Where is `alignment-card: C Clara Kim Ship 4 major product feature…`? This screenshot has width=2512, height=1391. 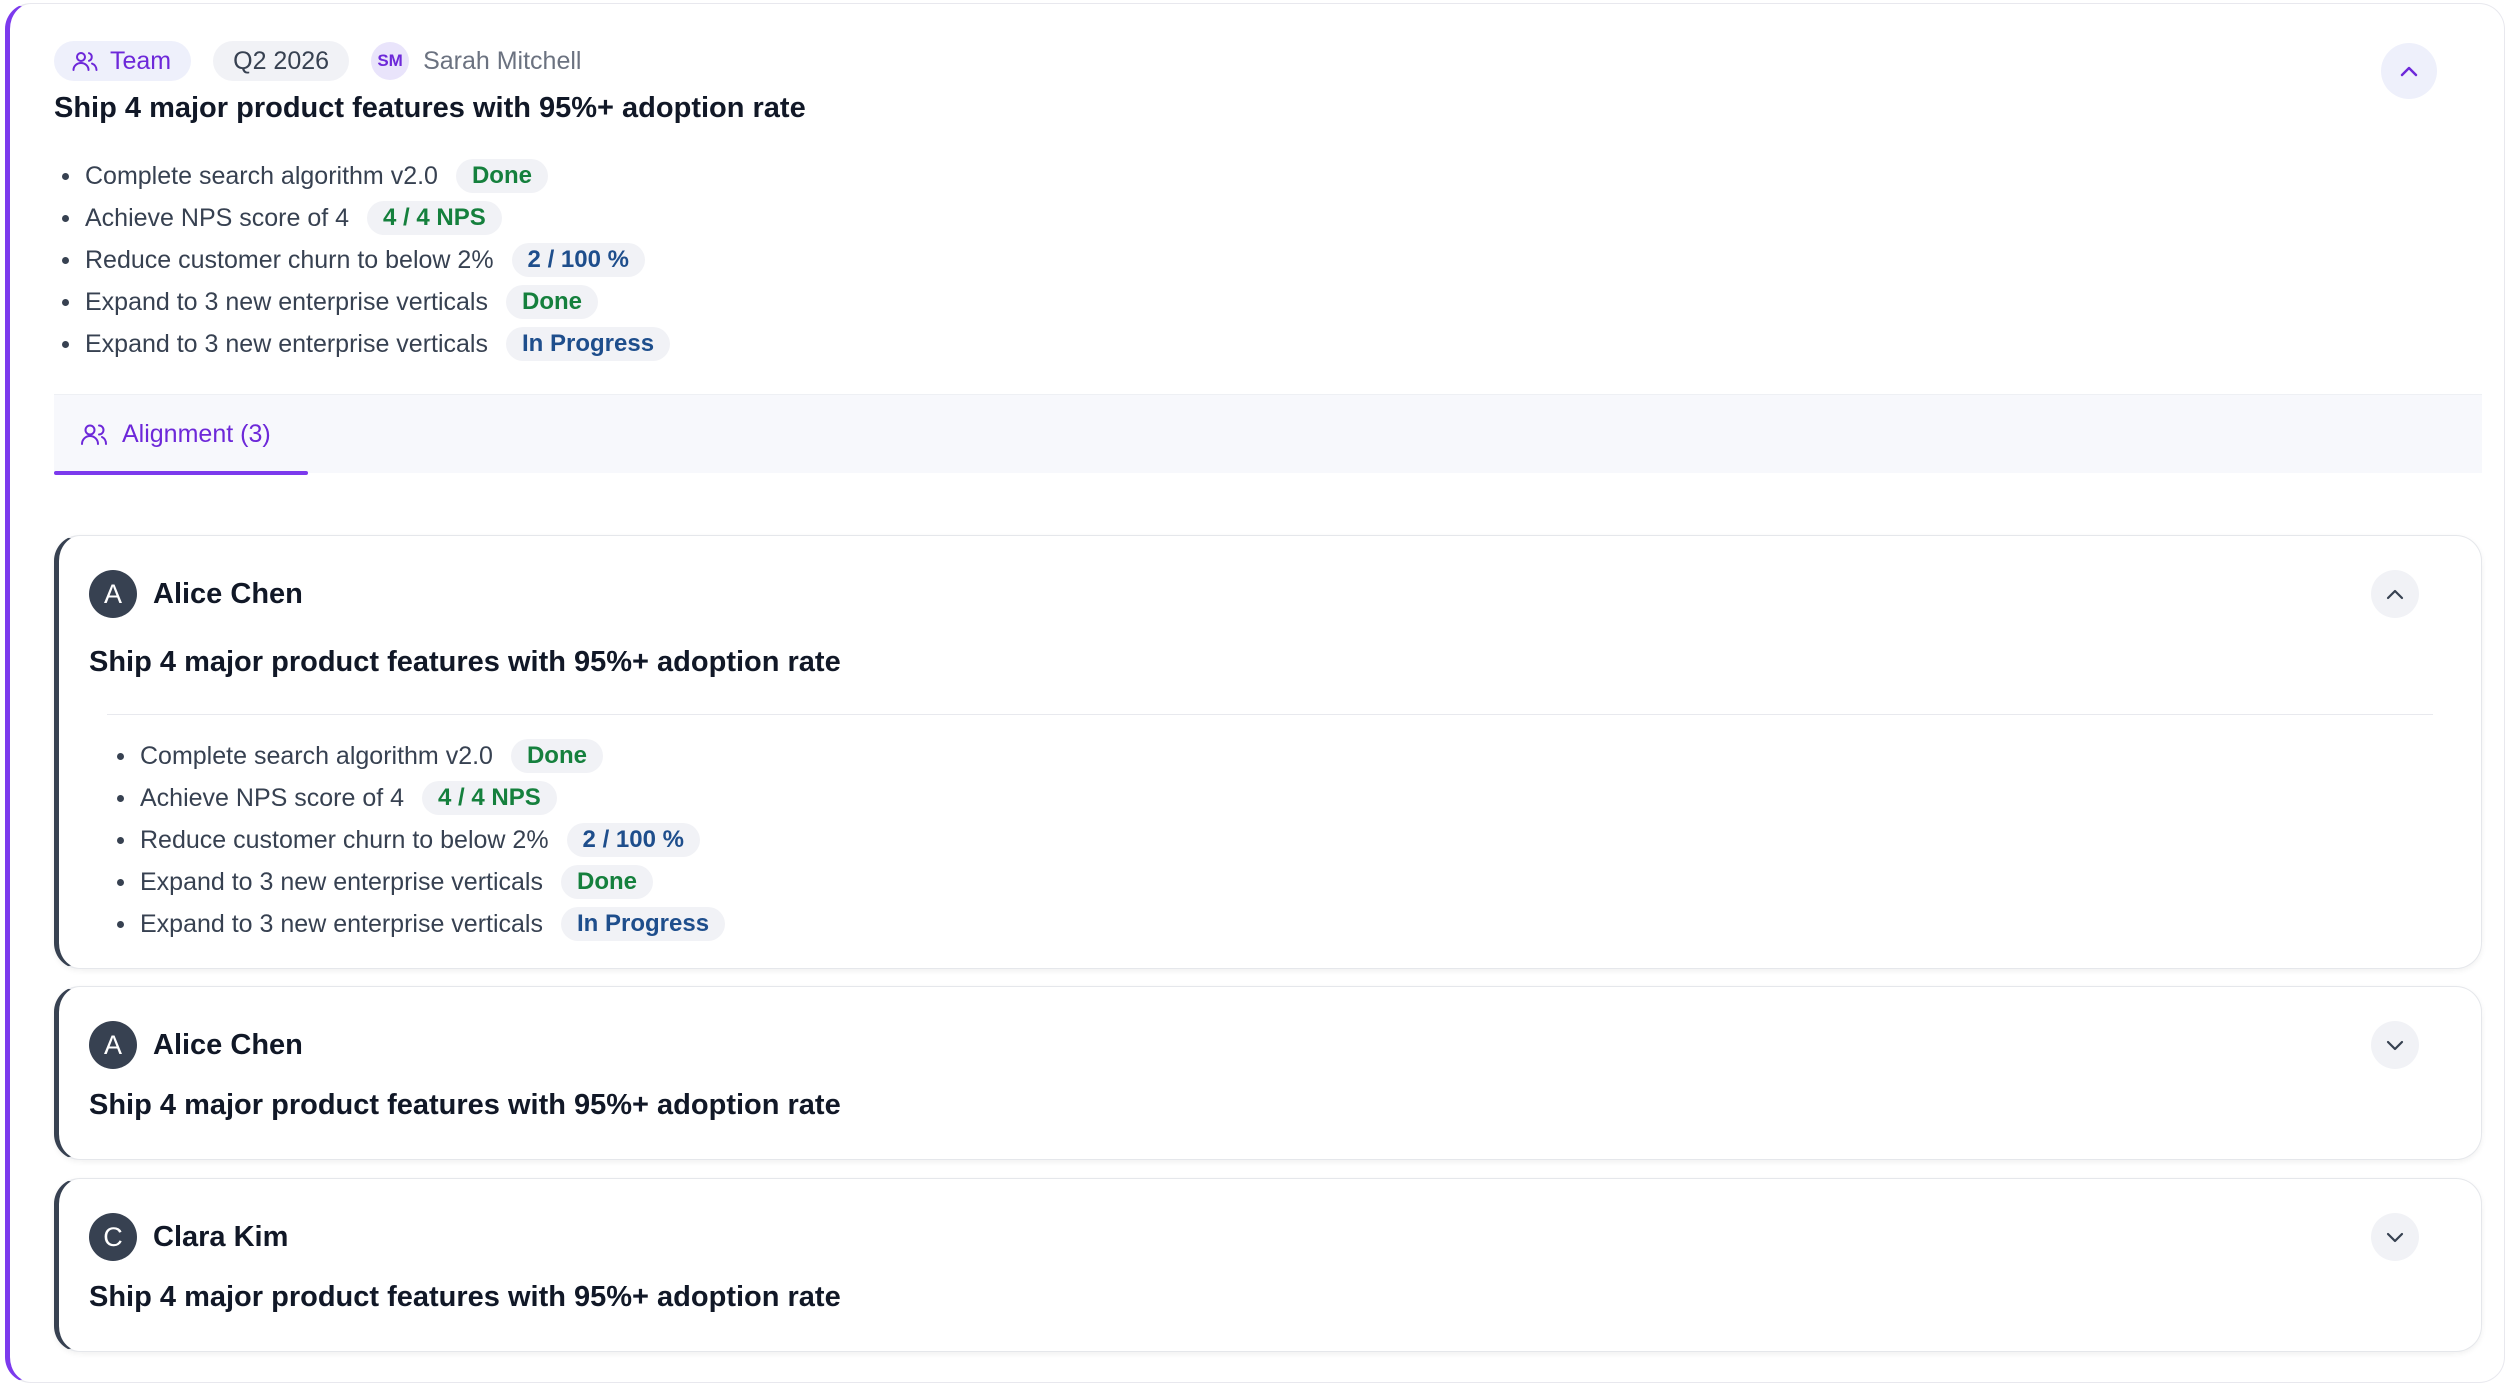 alignment-card: C Clara Kim Ship 4 major product feature… is located at coordinates (1268, 1265).